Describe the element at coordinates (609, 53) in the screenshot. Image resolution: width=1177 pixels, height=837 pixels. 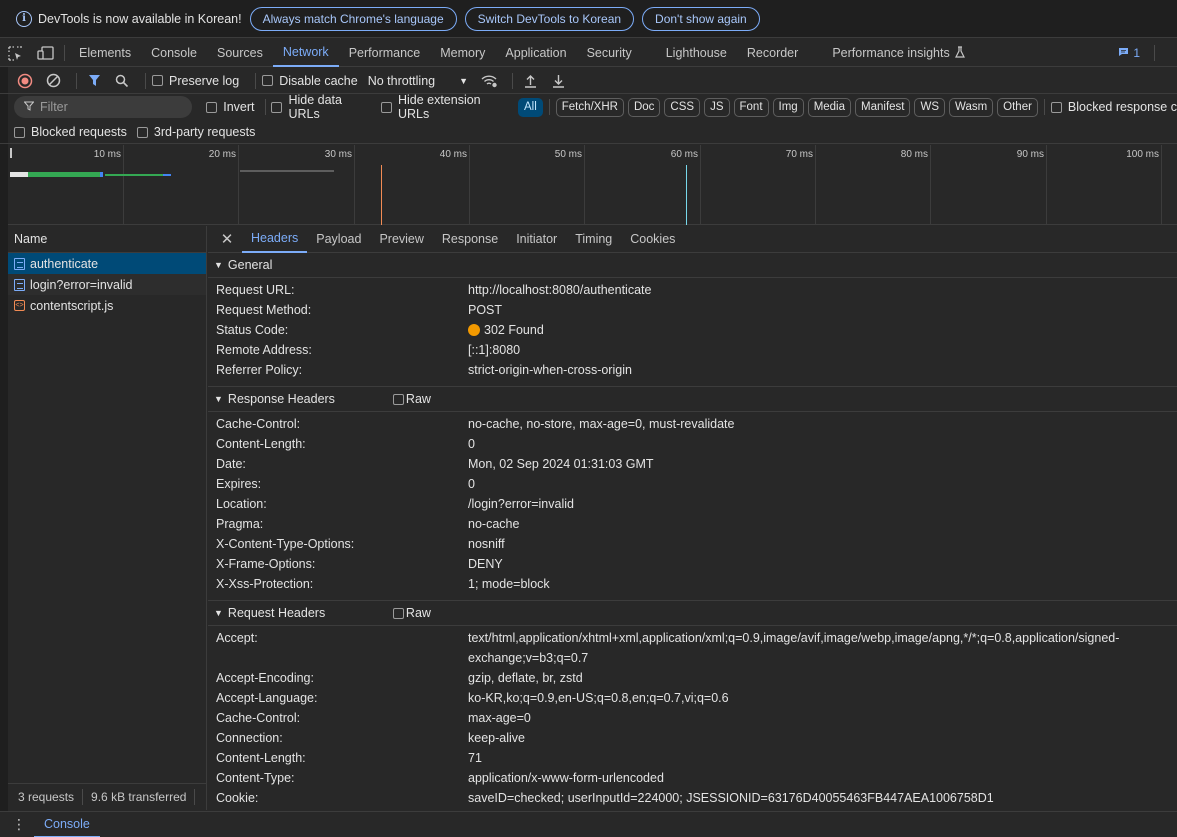
I see `tab-security: Security` at that location.